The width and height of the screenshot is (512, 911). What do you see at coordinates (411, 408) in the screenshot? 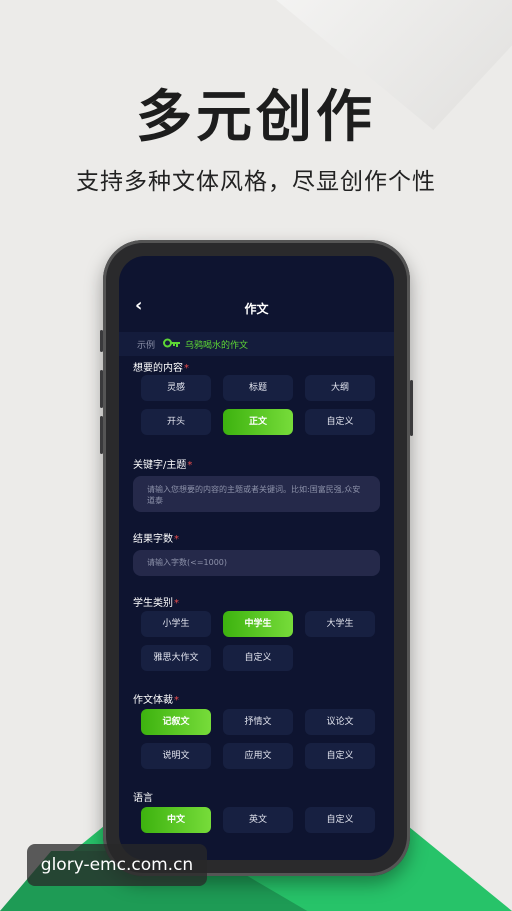
I see `phone-power-button` at bounding box center [411, 408].